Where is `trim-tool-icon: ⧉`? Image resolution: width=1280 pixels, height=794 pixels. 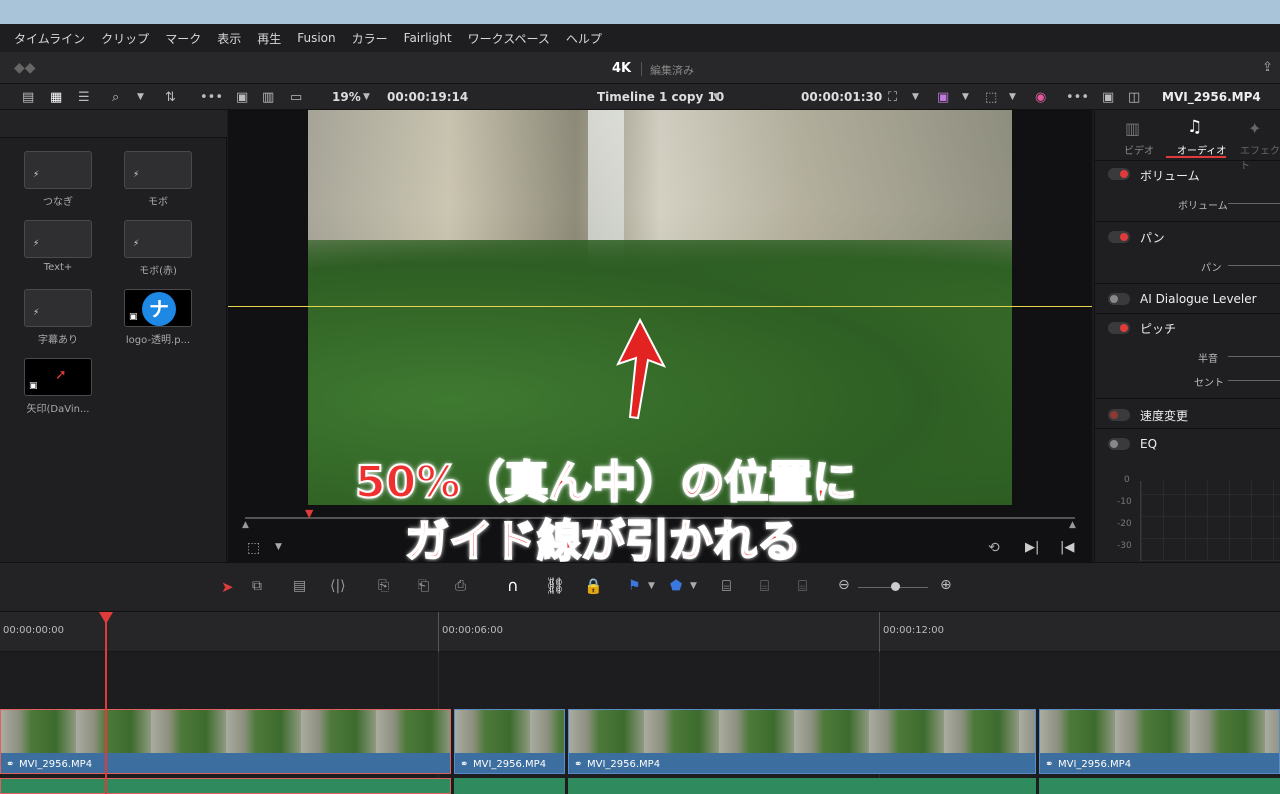
trim-tool-icon: ⧉ is located at coordinates (257, 586).